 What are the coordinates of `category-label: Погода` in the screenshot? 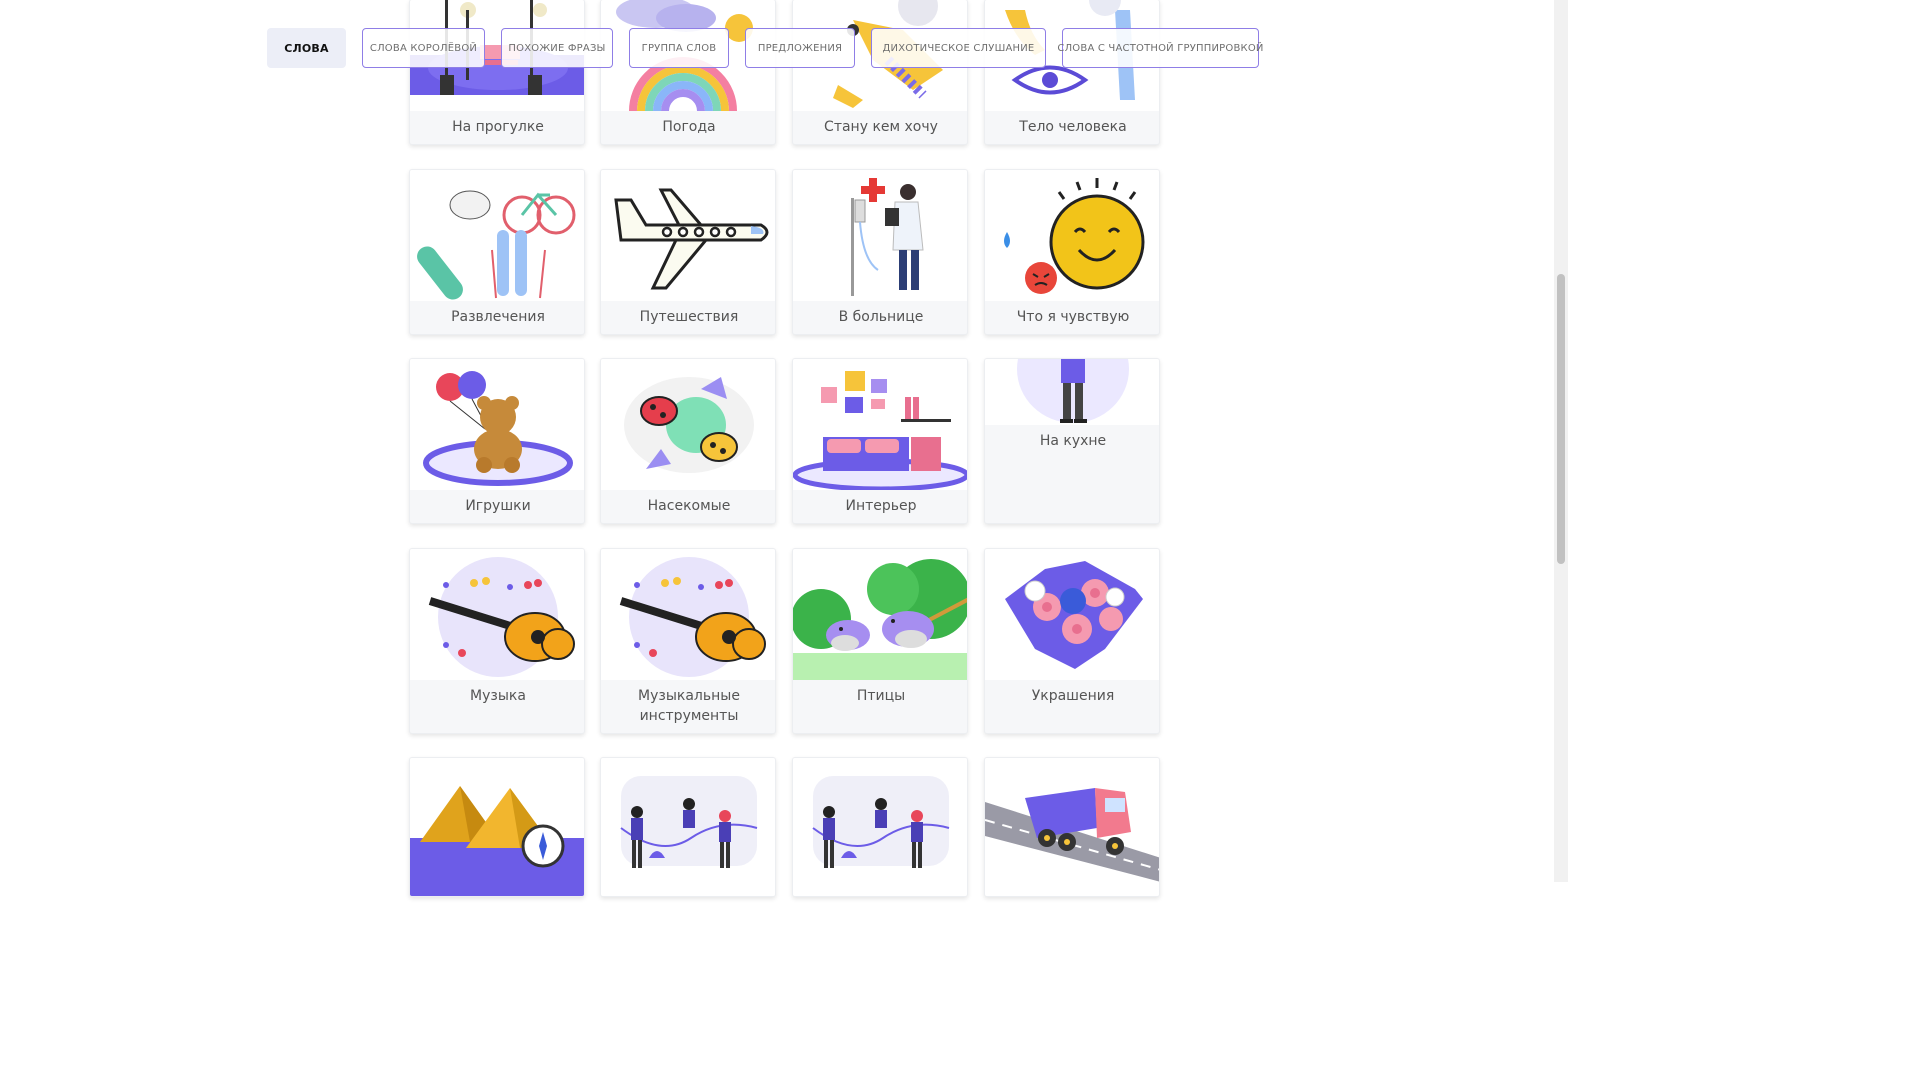 It's located at (689, 127).